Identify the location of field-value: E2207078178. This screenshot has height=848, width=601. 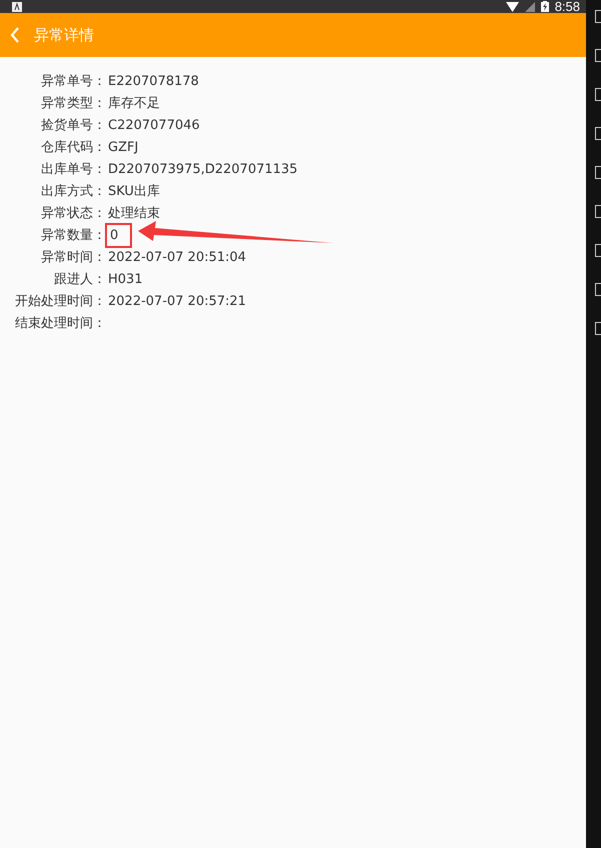
(153, 81).